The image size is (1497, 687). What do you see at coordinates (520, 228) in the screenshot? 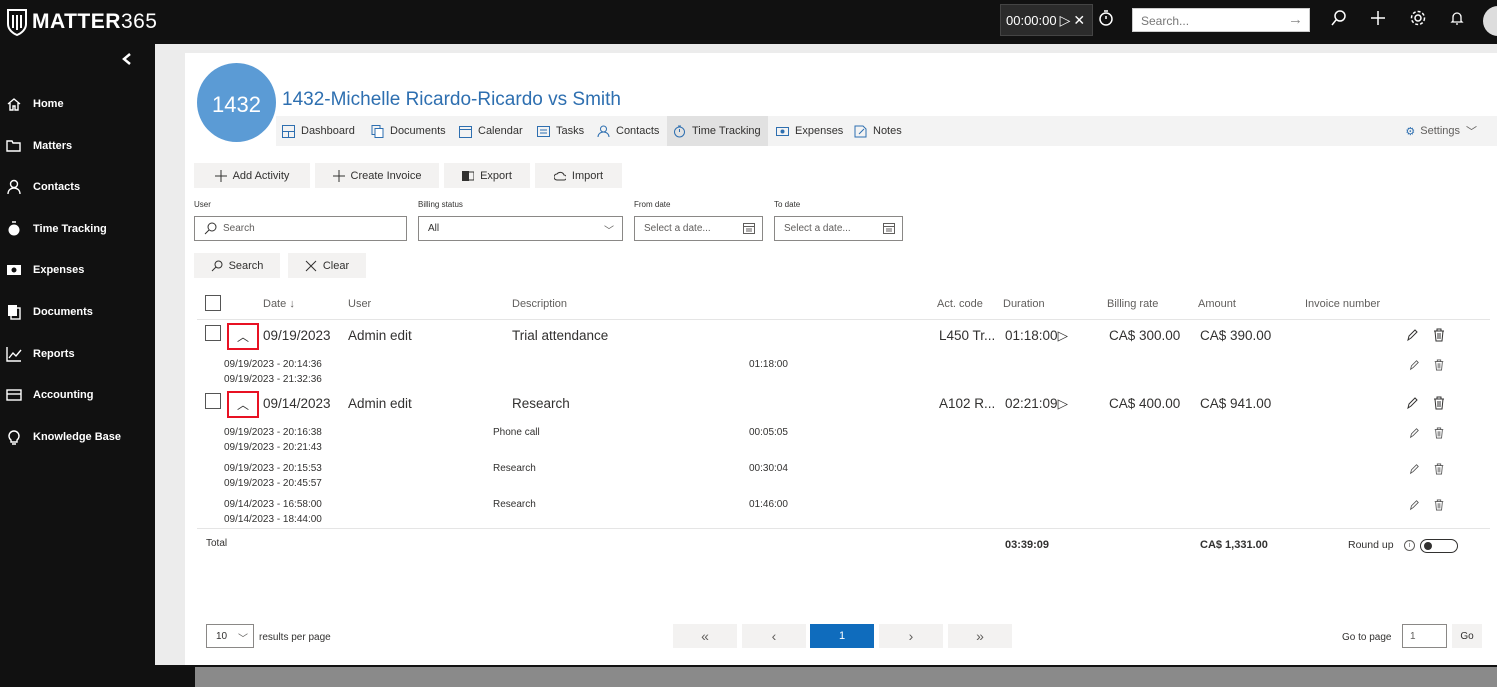
I see `billing-status-select: All ﹀` at bounding box center [520, 228].